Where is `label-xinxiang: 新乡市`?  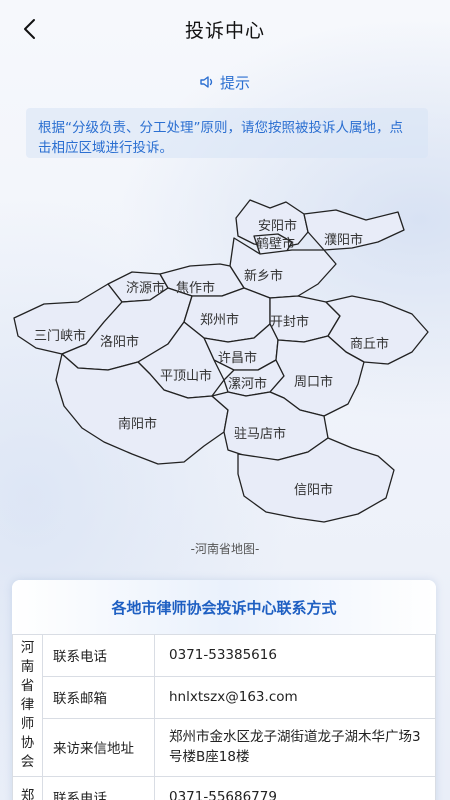 label-xinxiang: 新乡市 is located at coordinates (263, 276).